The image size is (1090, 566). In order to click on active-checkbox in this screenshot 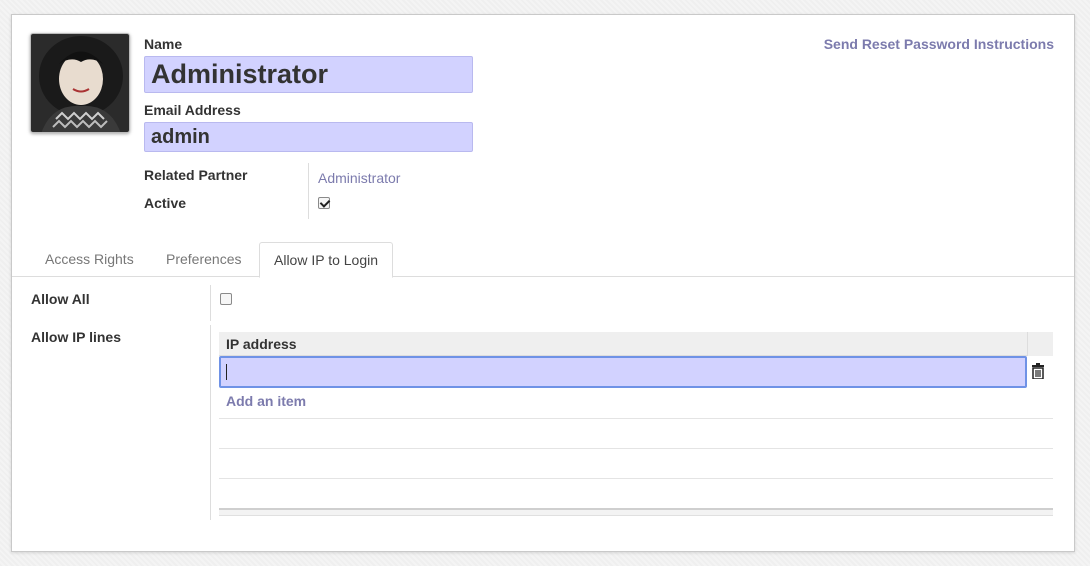, I will do `click(324, 203)`.